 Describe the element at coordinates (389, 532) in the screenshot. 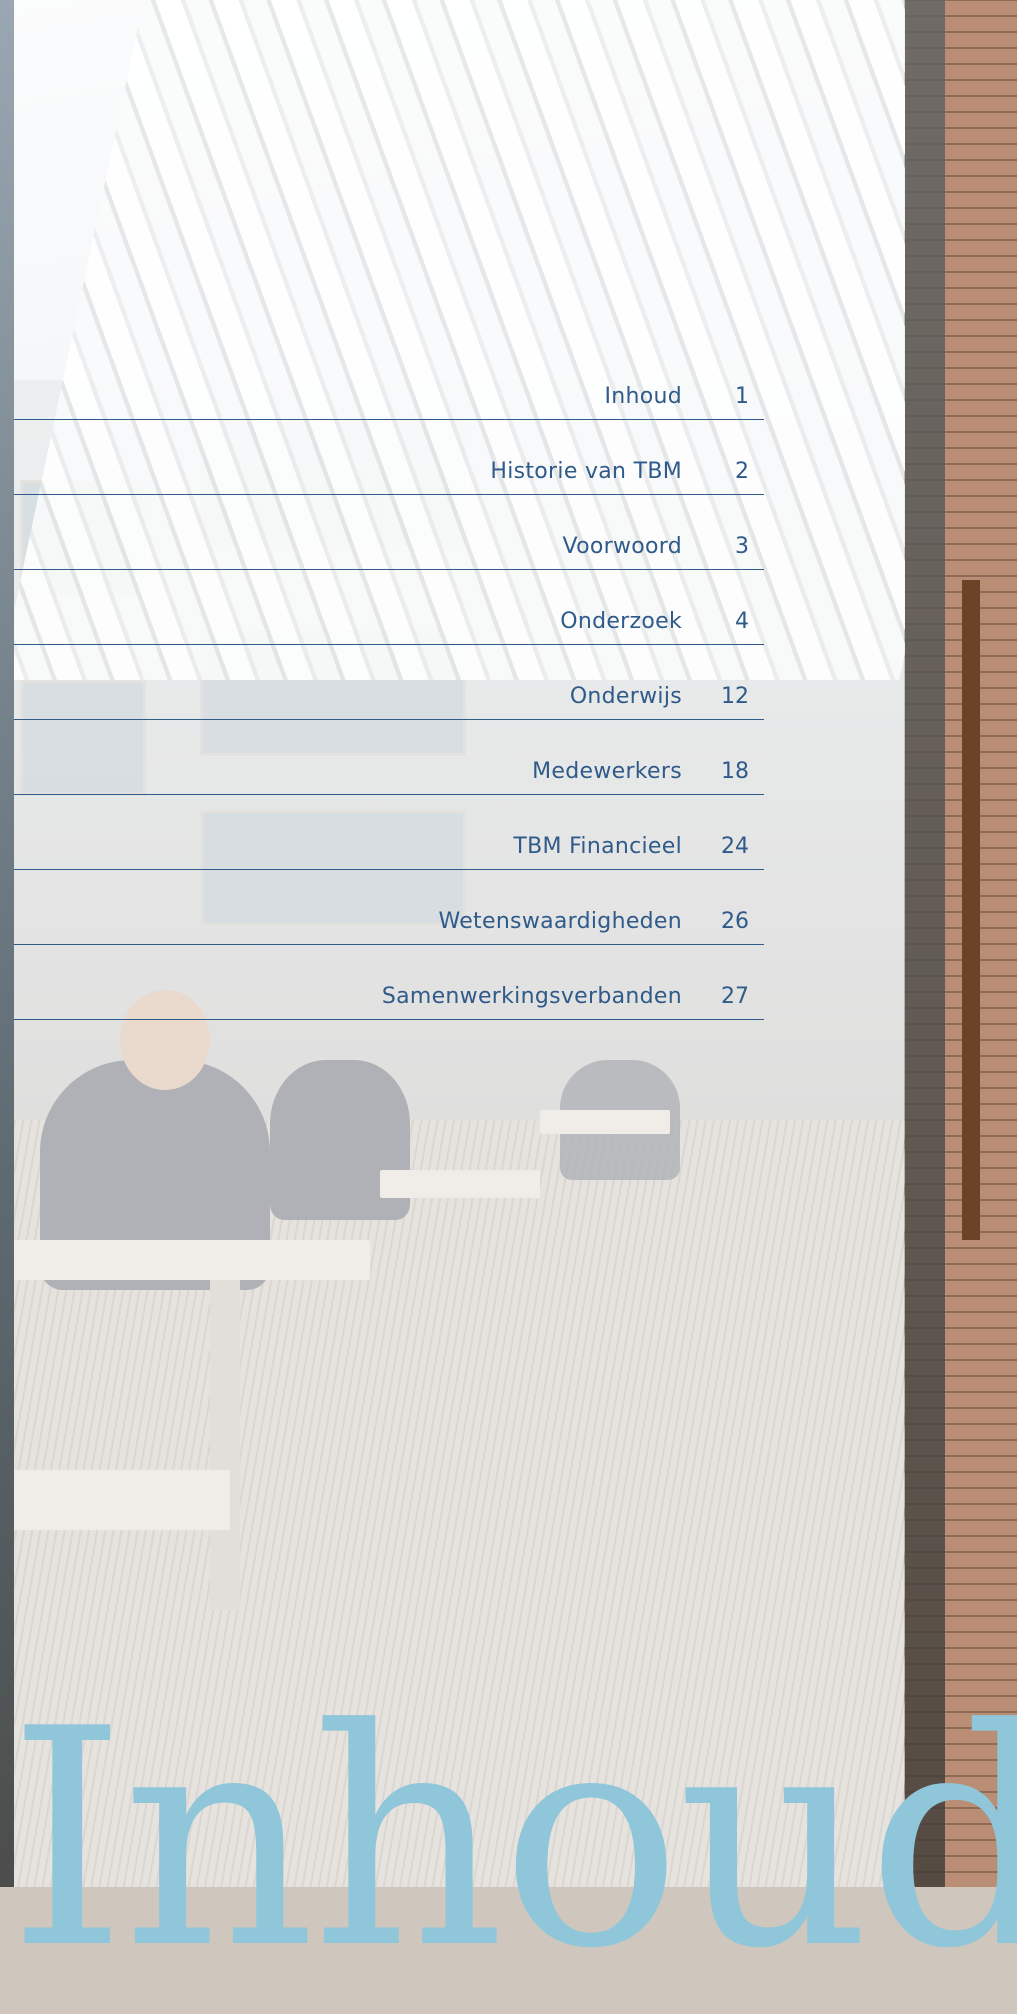

I see `toc-item-voorwoord: Voorwoord 3` at that location.